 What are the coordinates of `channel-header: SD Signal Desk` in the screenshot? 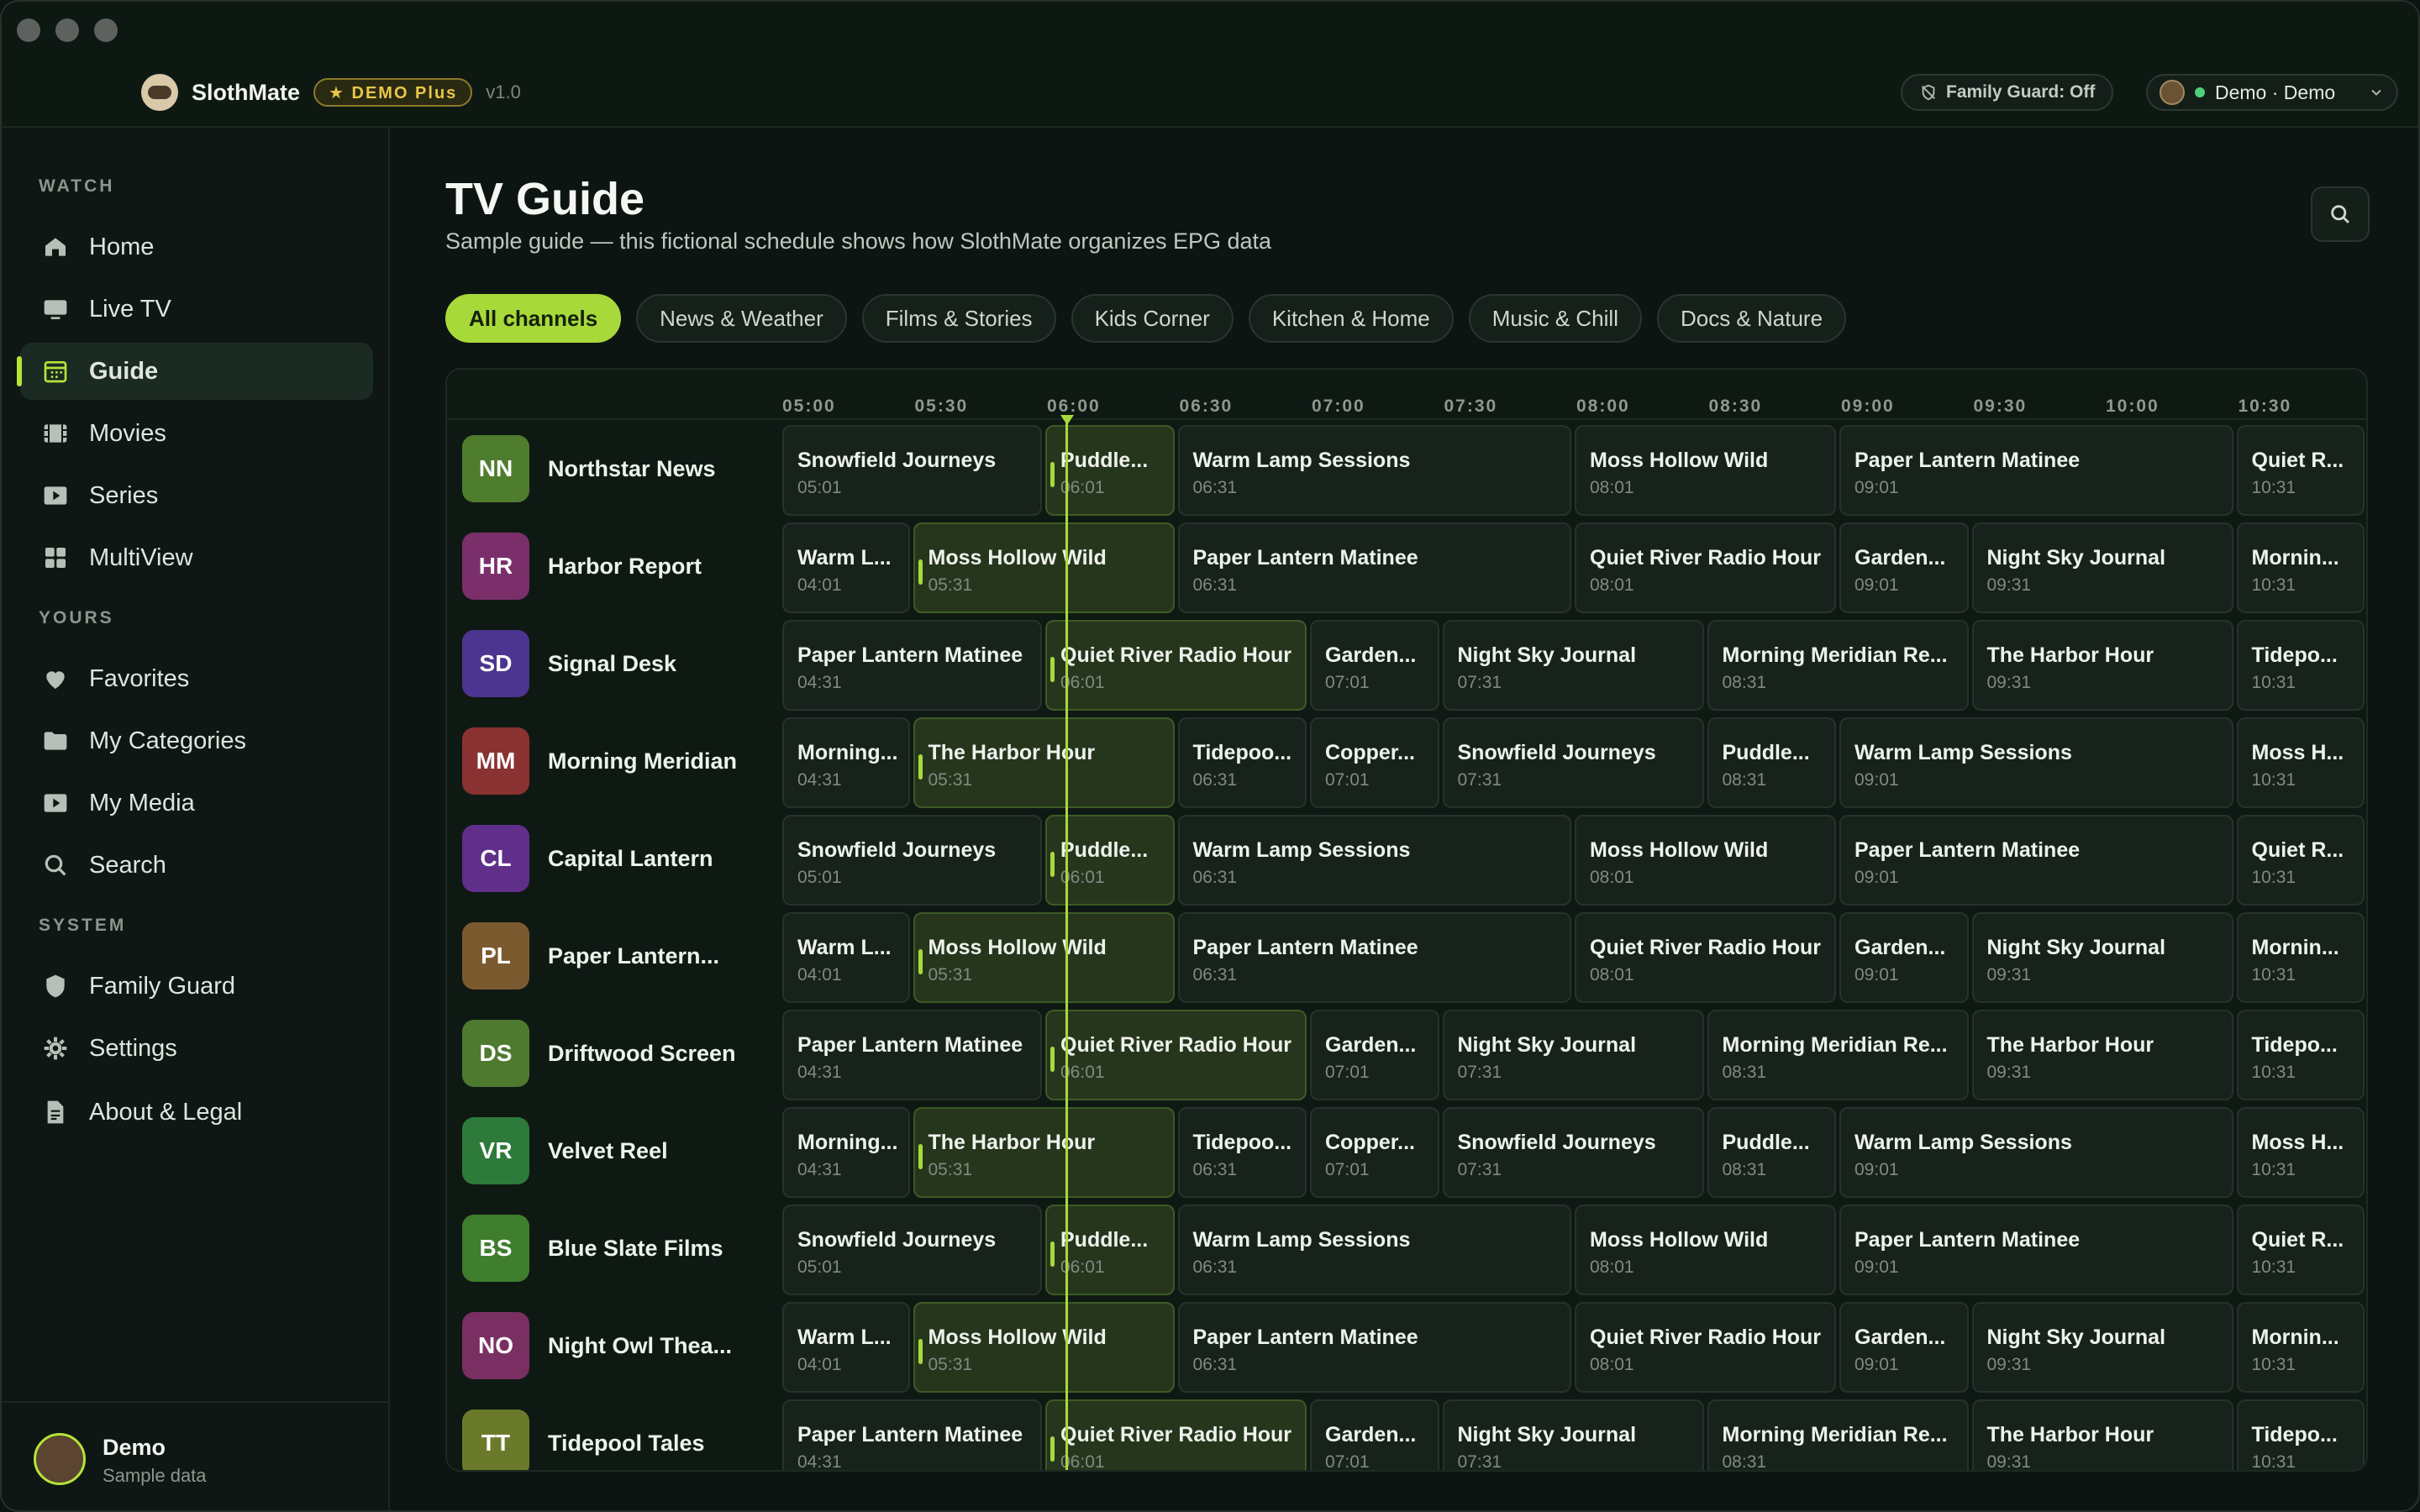 It's located at (617, 663).